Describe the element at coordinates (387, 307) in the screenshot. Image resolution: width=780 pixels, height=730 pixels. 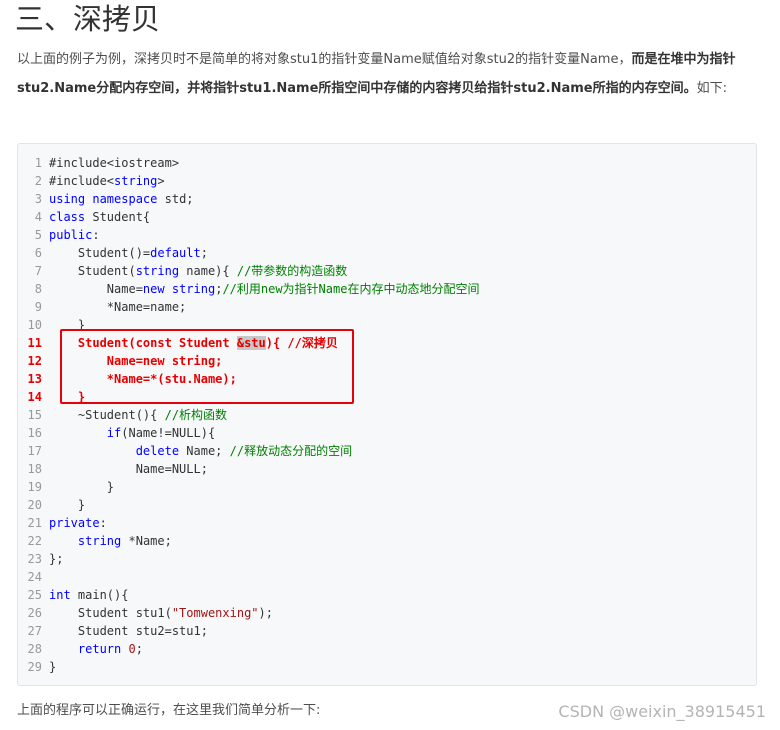
I see `code-line: 9 *Name=name;` at that location.